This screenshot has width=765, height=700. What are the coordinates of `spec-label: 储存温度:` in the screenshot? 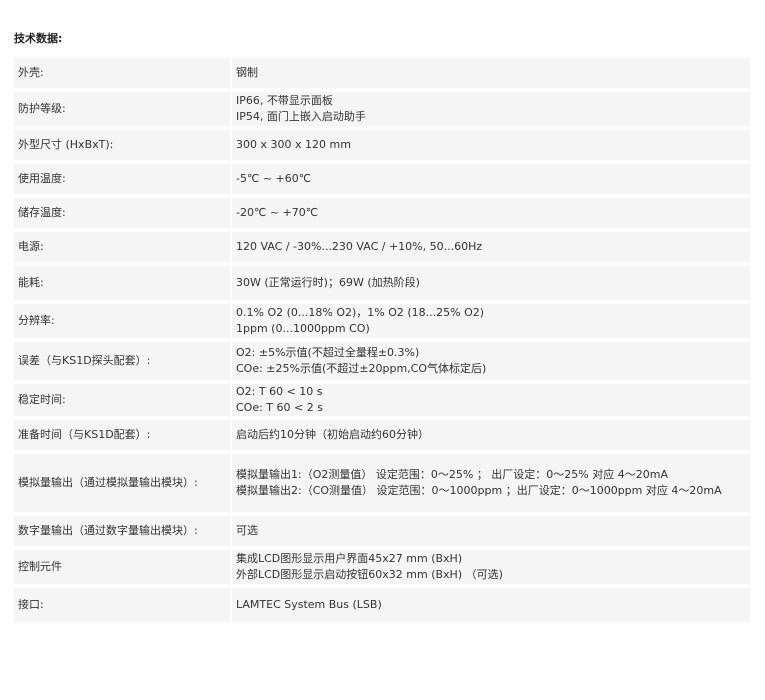 It's located at (123, 213).